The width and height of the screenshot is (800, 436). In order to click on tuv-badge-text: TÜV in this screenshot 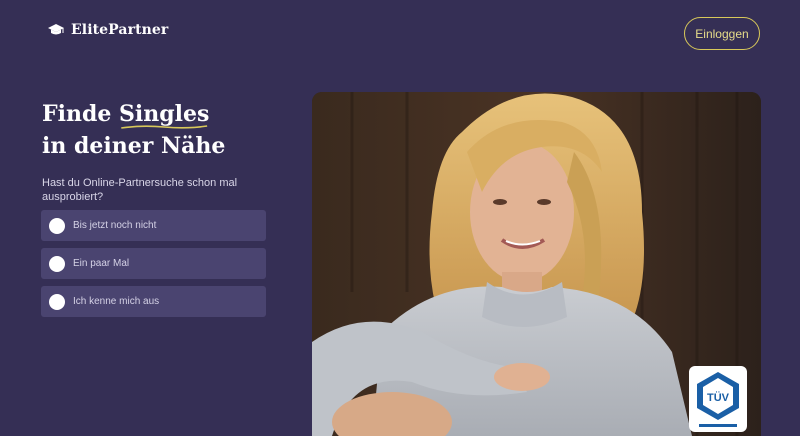, I will do `click(718, 397)`.